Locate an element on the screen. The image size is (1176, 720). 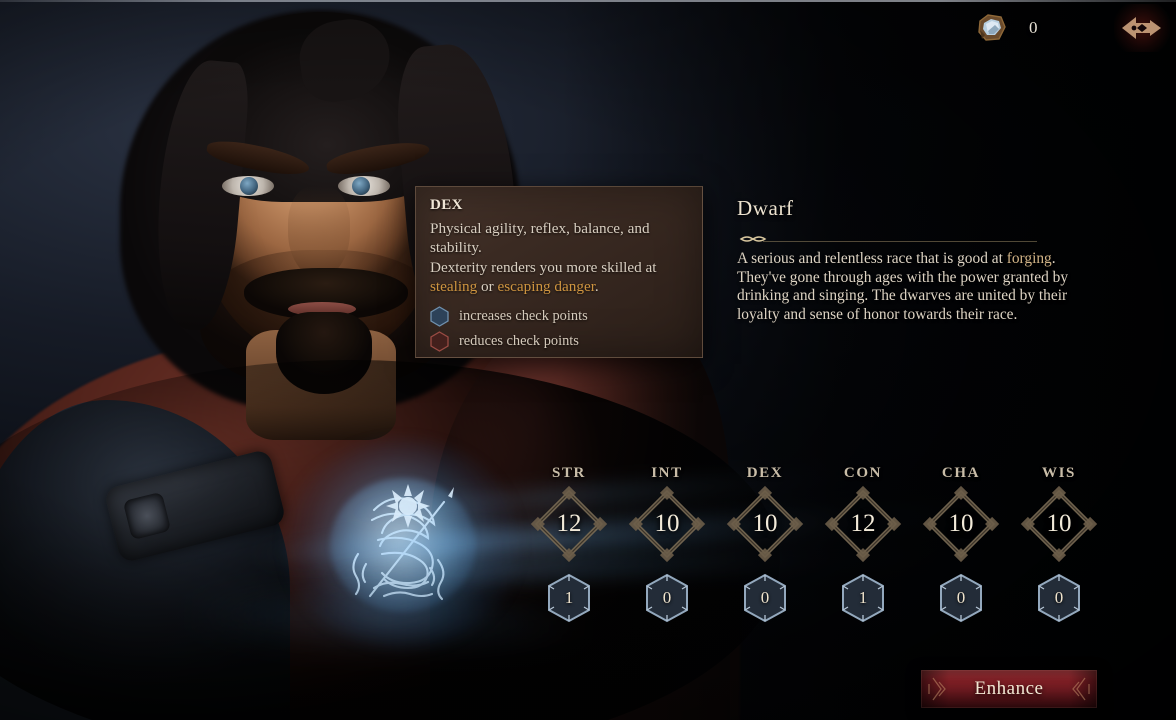
stat-bonus-str: 1 is located at coordinates (569, 598).